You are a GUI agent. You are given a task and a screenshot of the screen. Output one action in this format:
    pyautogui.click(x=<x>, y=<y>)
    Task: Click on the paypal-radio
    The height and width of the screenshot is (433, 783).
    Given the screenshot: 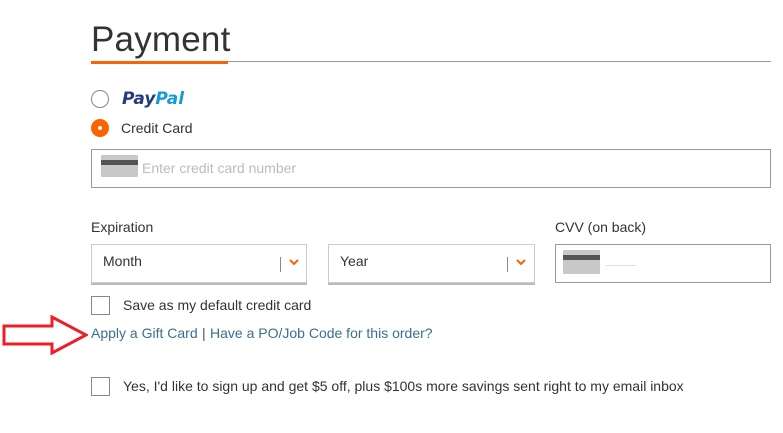 What is the action you would take?
    pyautogui.click(x=100, y=99)
    